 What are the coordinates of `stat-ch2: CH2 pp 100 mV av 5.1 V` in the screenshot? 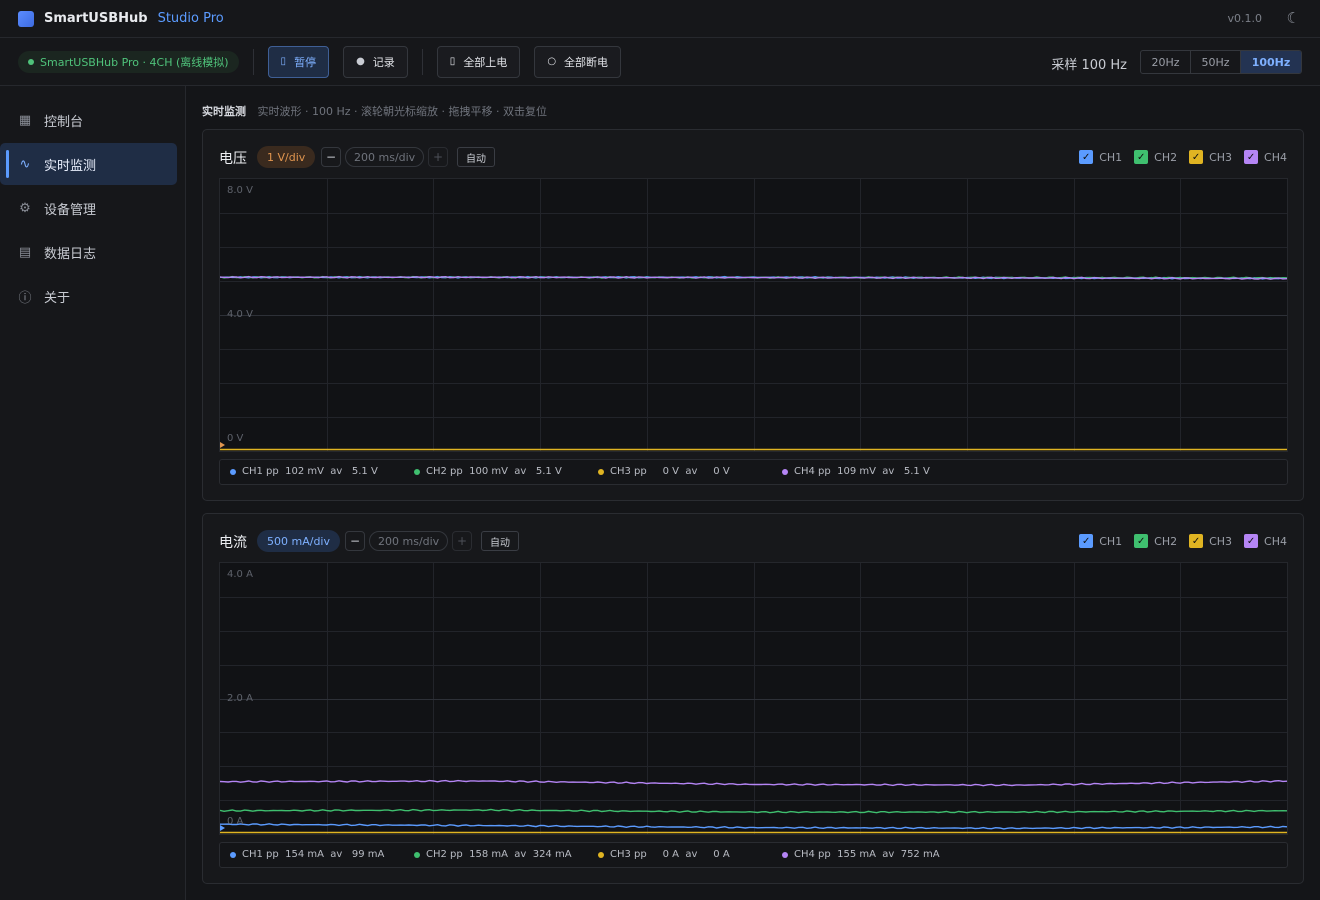 It's located at (488, 471).